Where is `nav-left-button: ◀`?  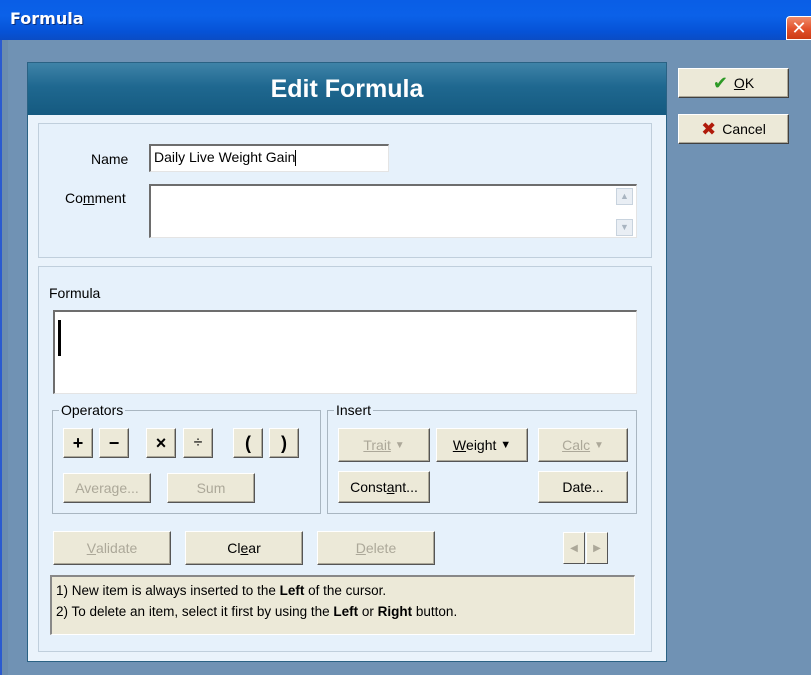
nav-left-button: ◀ is located at coordinates (574, 548).